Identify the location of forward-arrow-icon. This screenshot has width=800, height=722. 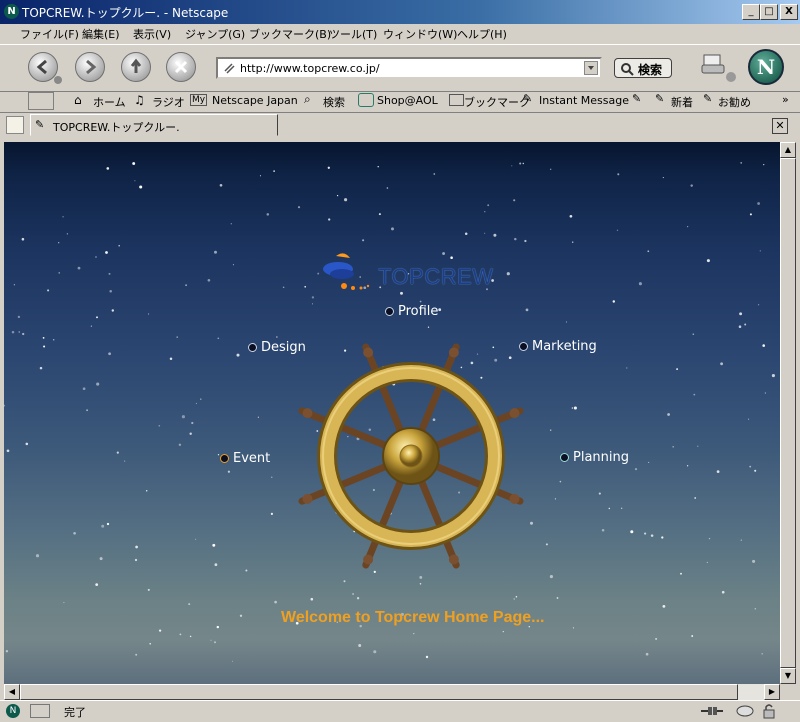
(91, 67).